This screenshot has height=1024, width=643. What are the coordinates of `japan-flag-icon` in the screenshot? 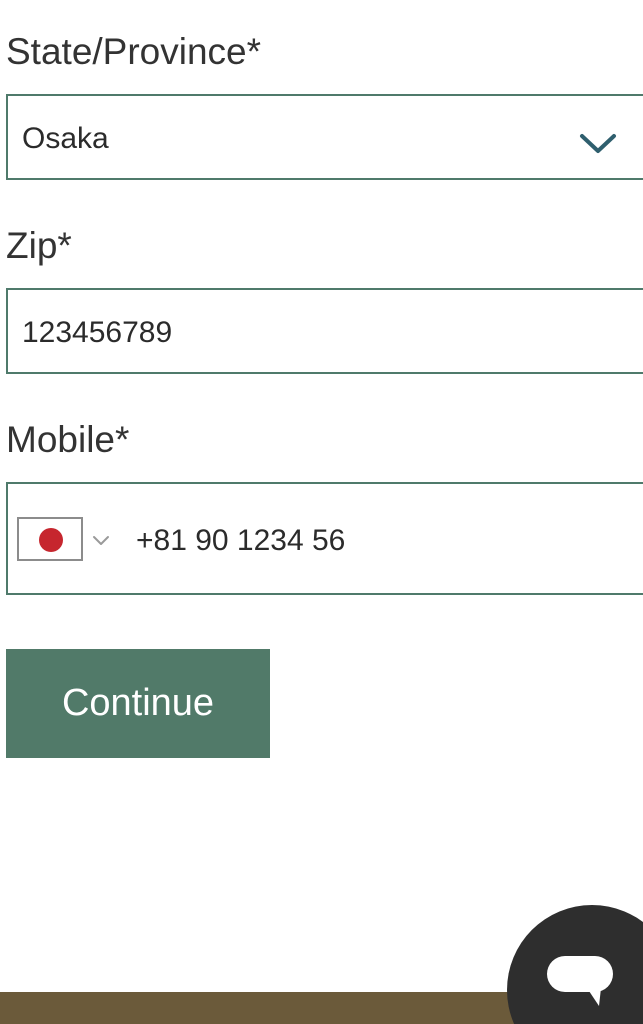 It's located at (50, 539).